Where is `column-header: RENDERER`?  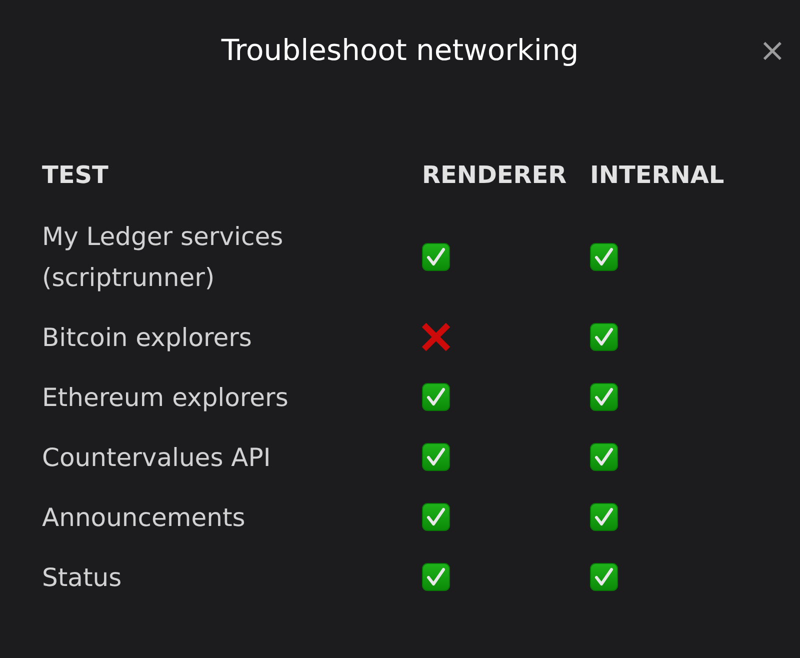 column-header: RENDERER is located at coordinates (495, 175).